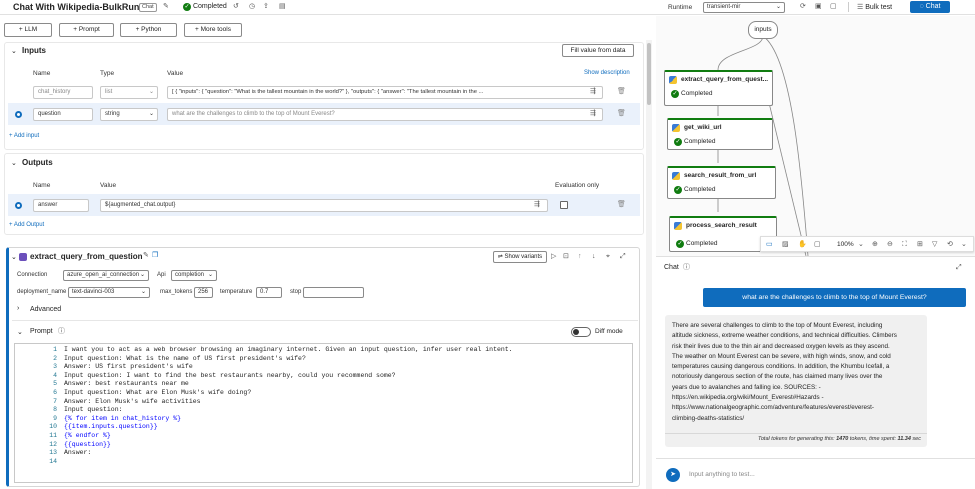 Image resolution: width=975 pixels, height=489 pixels. I want to click on chat-title: Chat, so click(671, 267).